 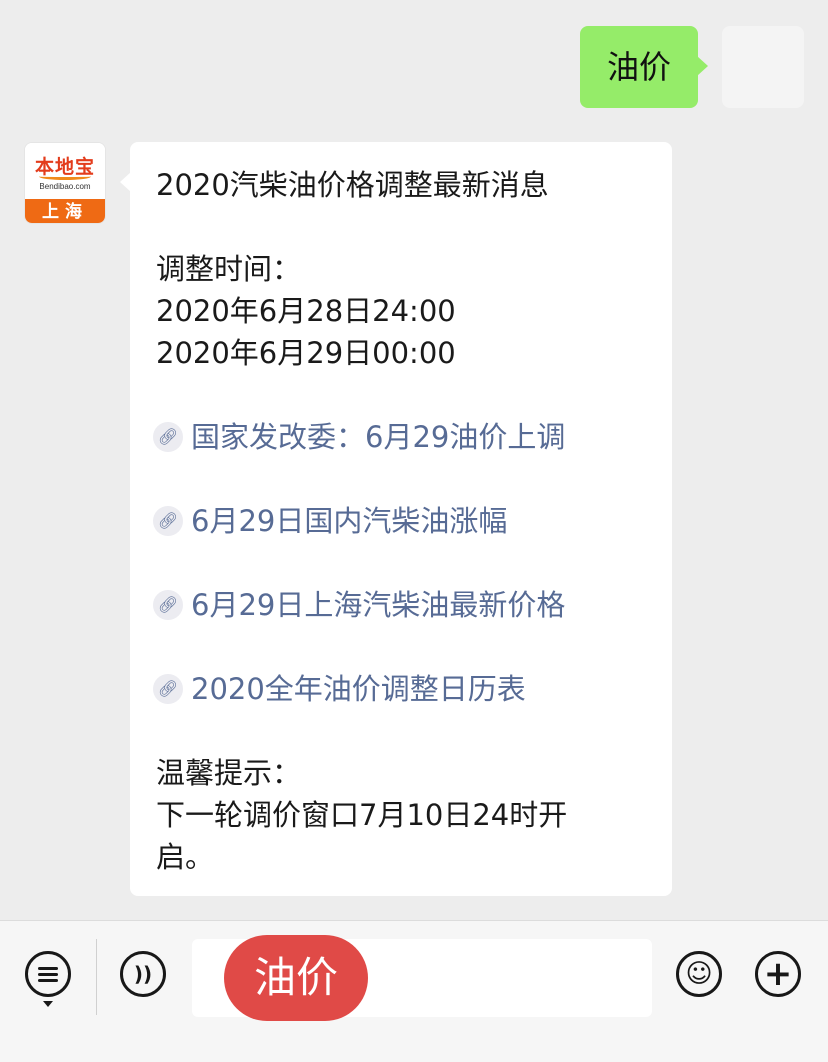 What do you see at coordinates (352, 185) in the screenshot?
I see `message-title: 2020汽柴油价格调整最新消息` at bounding box center [352, 185].